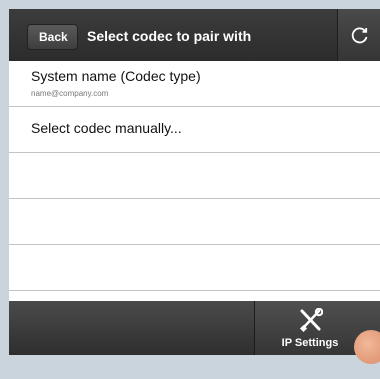 This screenshot has width=380, height=379. I want to click on tools-icon, so click(311, 320).